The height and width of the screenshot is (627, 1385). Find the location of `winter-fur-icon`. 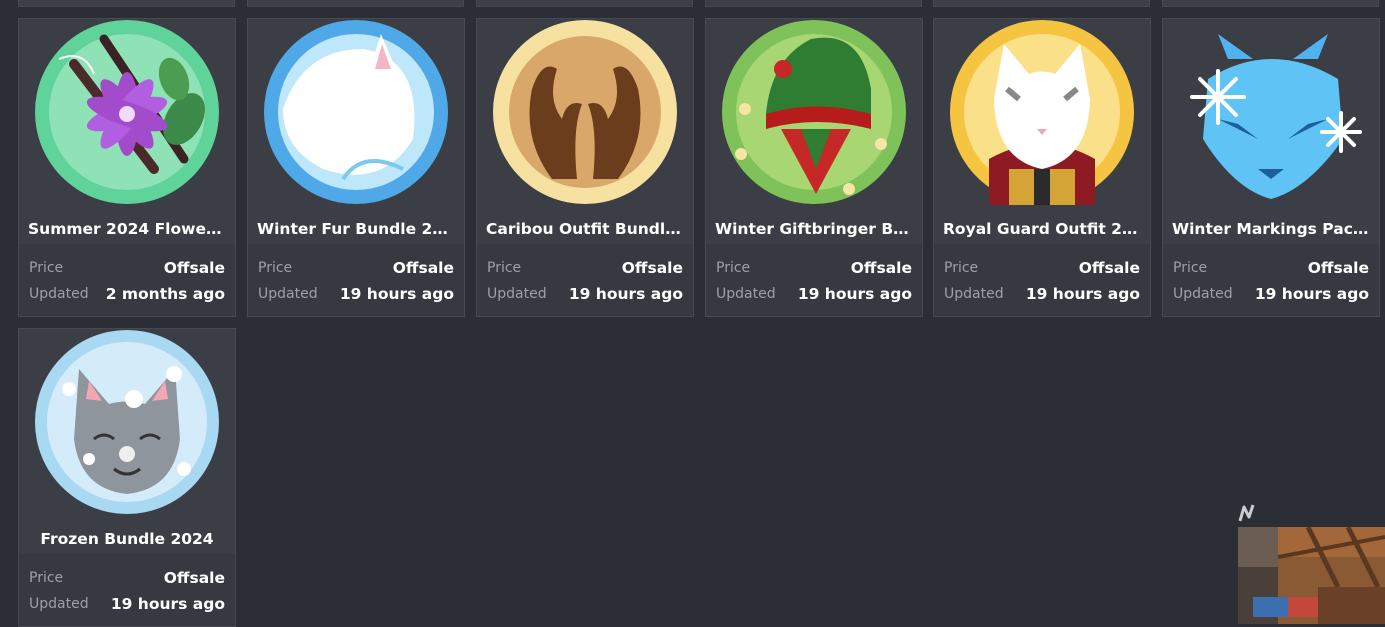

winter-fur-icon is located at coordinates (356, 123).